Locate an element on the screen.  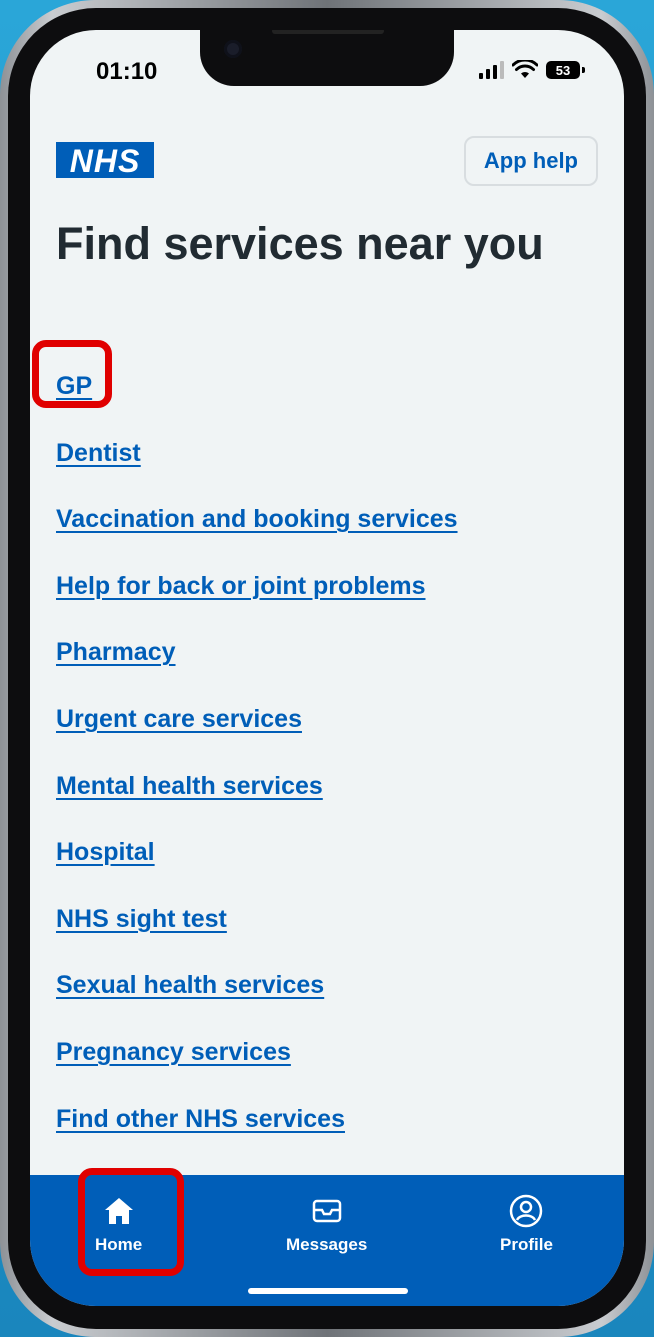
tab-messages: Messages is located at coordinates (326, 1224).